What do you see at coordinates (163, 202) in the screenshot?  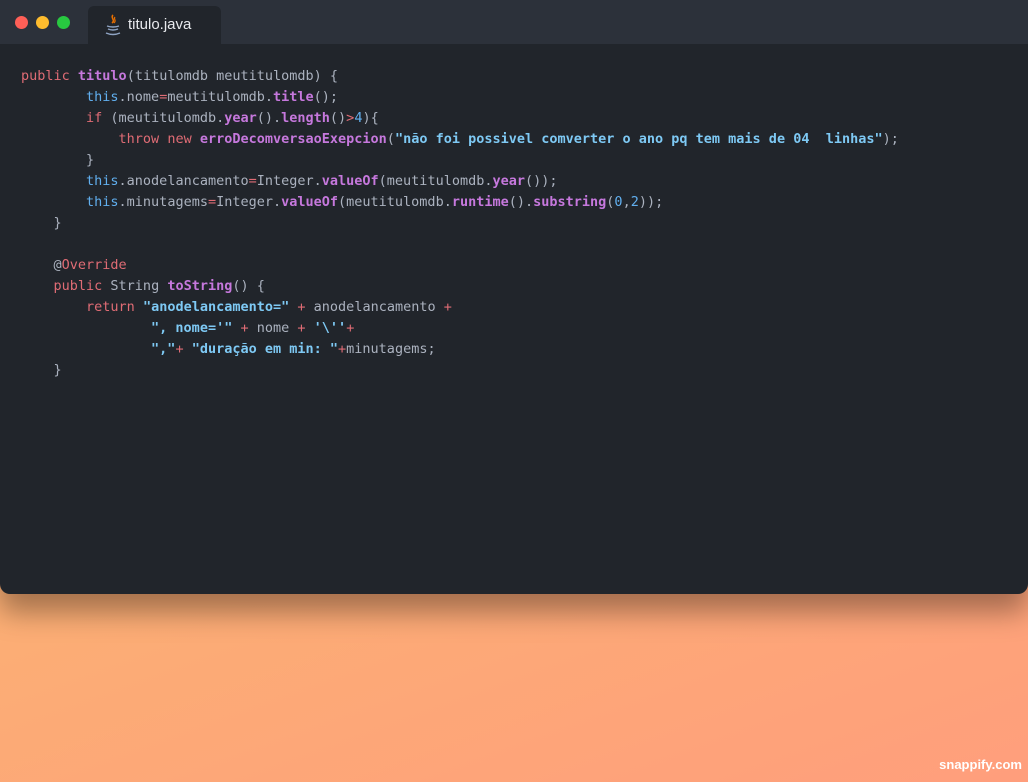 I see `code-token: .minutagems` at bounding box center [163, 202].